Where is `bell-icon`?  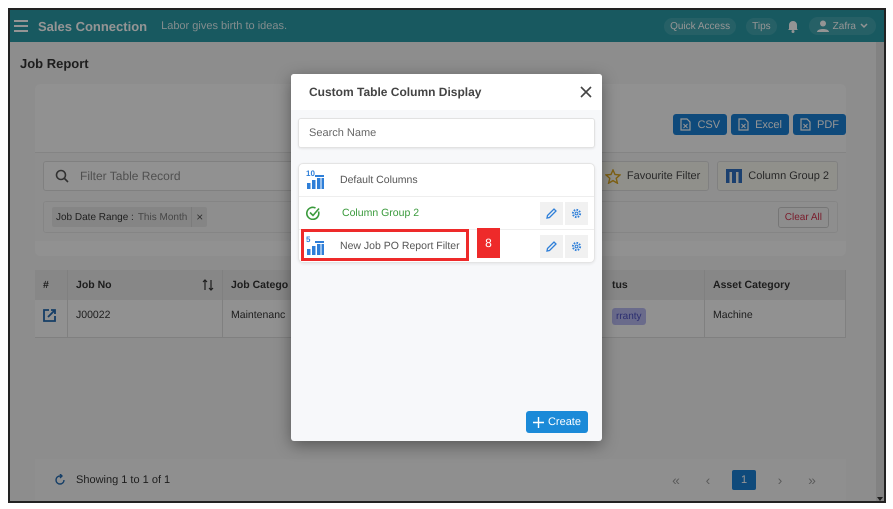
bell-icon is located at coordinates (792, 26).